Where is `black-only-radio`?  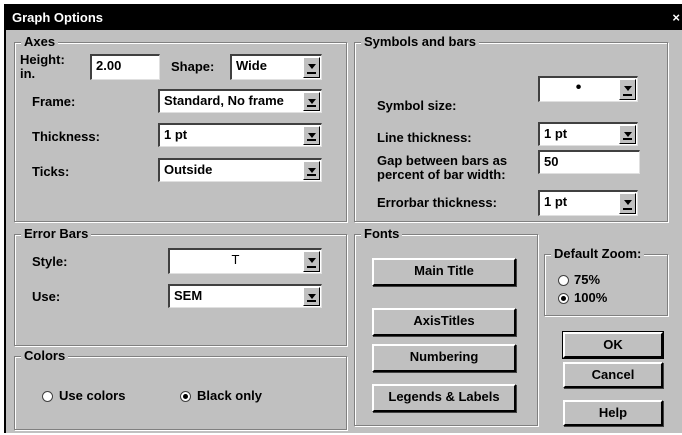
black-only-radio is located at coordinates (185, 396).